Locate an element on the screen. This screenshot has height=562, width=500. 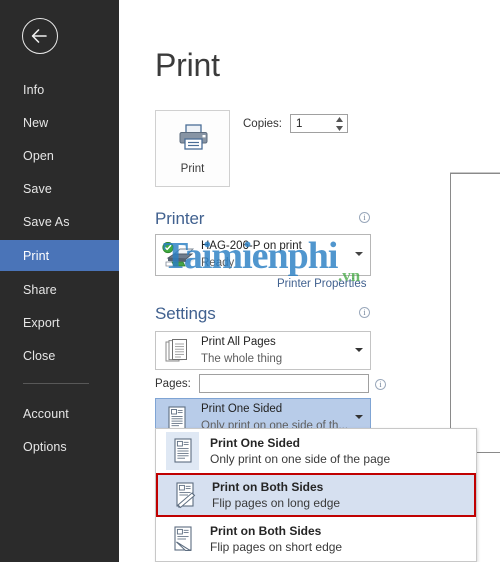
sidebar-item-info: Info is located at coordinates (59, 89).